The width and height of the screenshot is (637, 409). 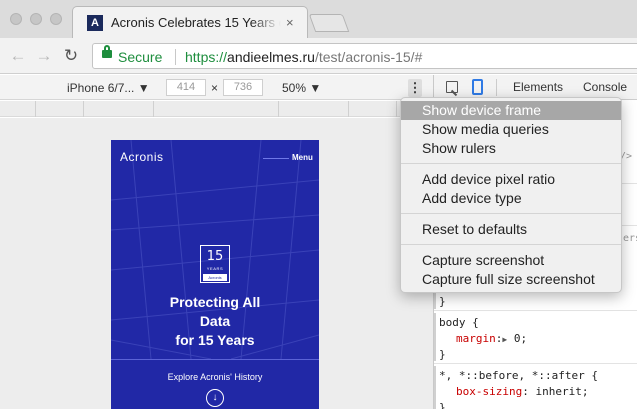 I want to click on menu-line-icon, so click(x=276, y=158).